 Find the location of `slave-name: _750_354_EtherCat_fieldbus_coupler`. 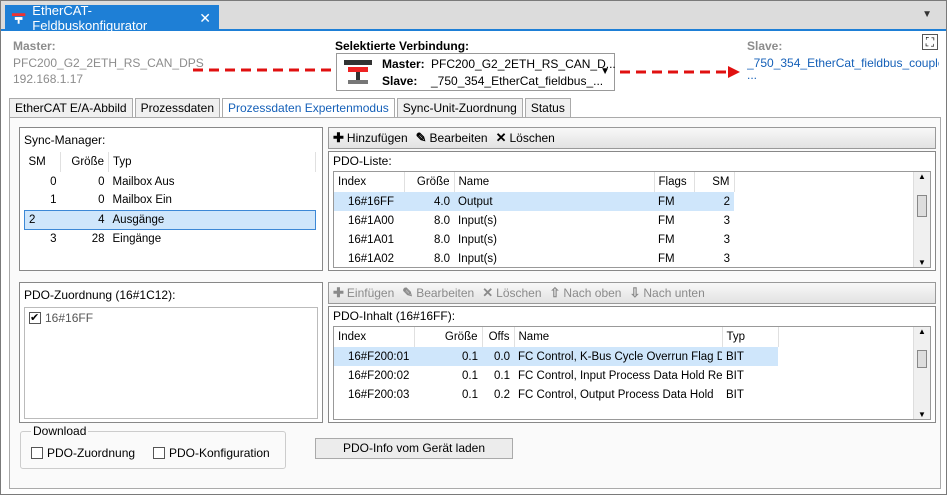

slave-name: _750_354_EtherCat_fieldbus_coupler is located at coordinates (843, 63).